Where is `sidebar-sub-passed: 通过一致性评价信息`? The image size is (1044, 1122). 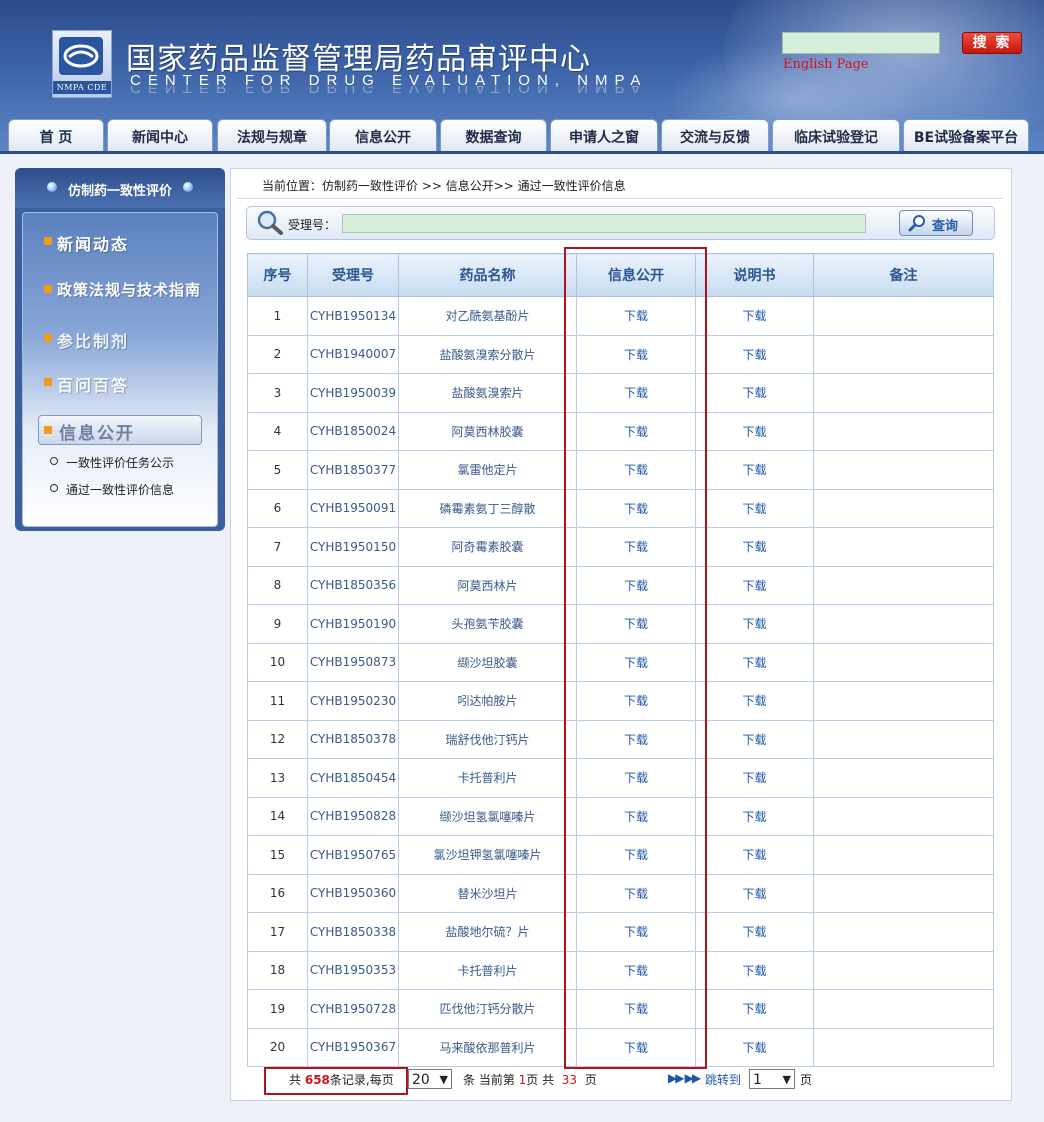
sidebar-sub-passed: 通过一致性评价信息 is located at coordinates (112, 489).